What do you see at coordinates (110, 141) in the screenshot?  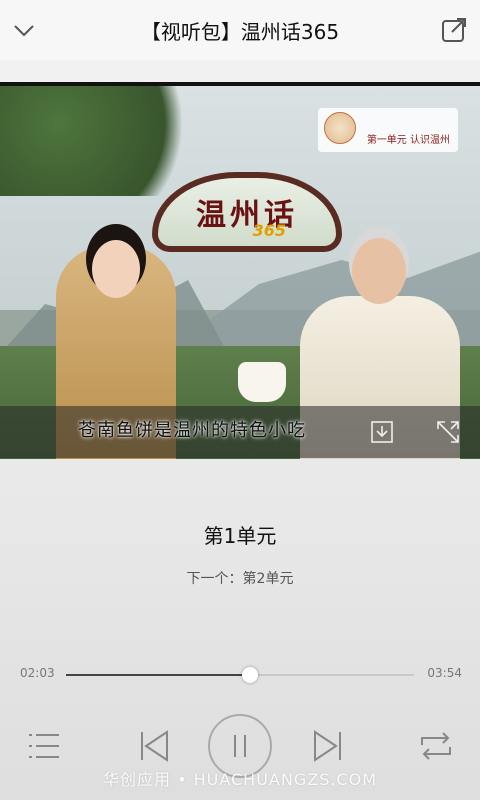 I see `video-foliage` at bounding box center [110, 141].